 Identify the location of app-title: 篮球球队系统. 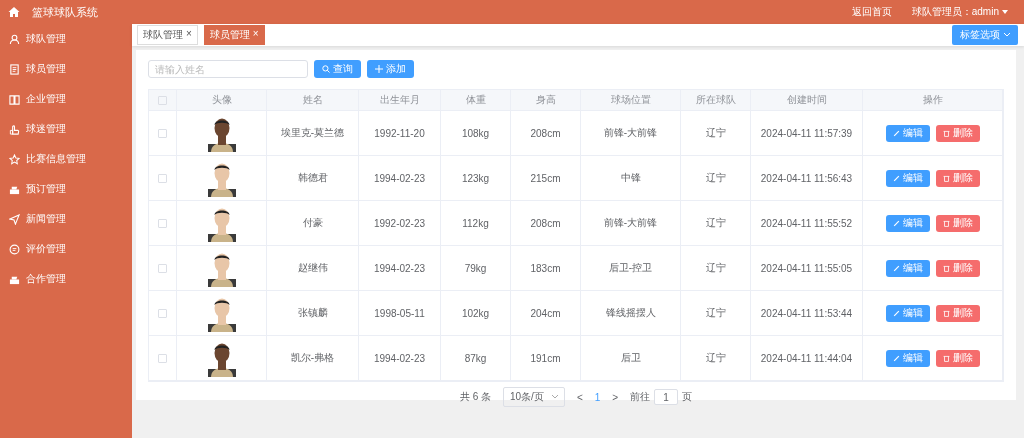
(65, 12).